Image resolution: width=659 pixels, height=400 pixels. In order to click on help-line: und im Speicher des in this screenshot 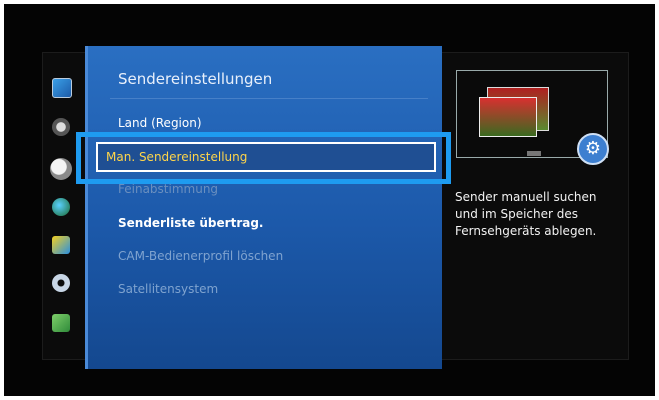, I will do `click(517, 214)`.